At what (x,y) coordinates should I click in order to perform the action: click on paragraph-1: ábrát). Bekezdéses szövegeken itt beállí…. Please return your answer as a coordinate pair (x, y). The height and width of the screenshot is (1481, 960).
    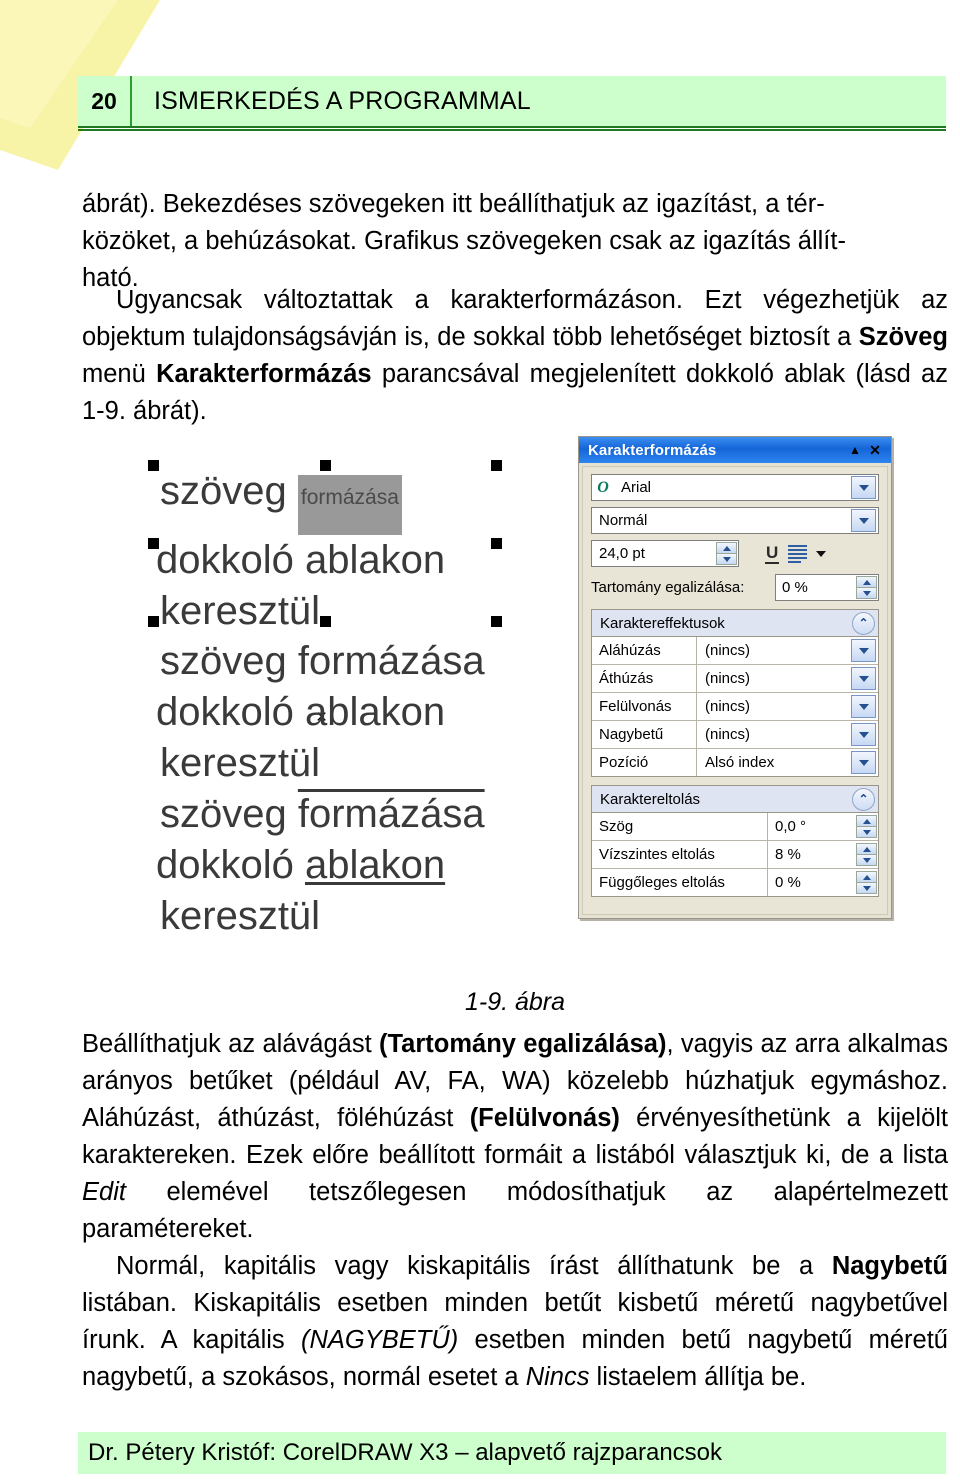
    Looking at the image, I should click on (515, 241).